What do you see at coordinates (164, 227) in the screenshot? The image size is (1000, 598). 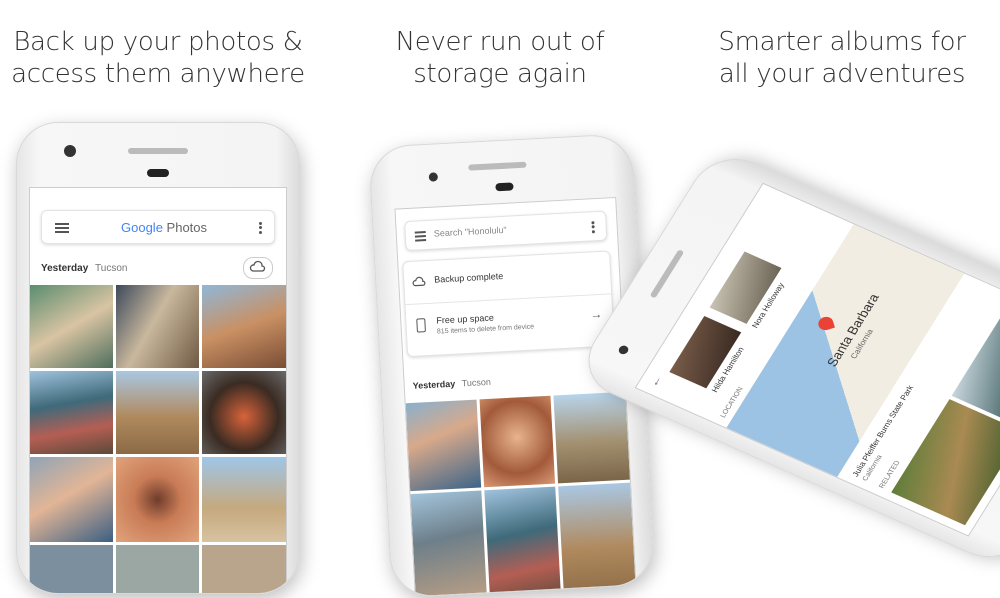 I see `app-logo: Google Photos` at bounding box center [164, 227].